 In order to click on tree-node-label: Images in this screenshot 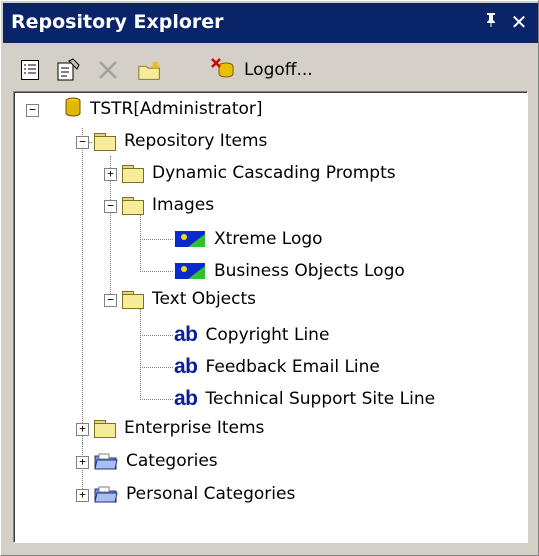, I will do `click(183, 205)`.